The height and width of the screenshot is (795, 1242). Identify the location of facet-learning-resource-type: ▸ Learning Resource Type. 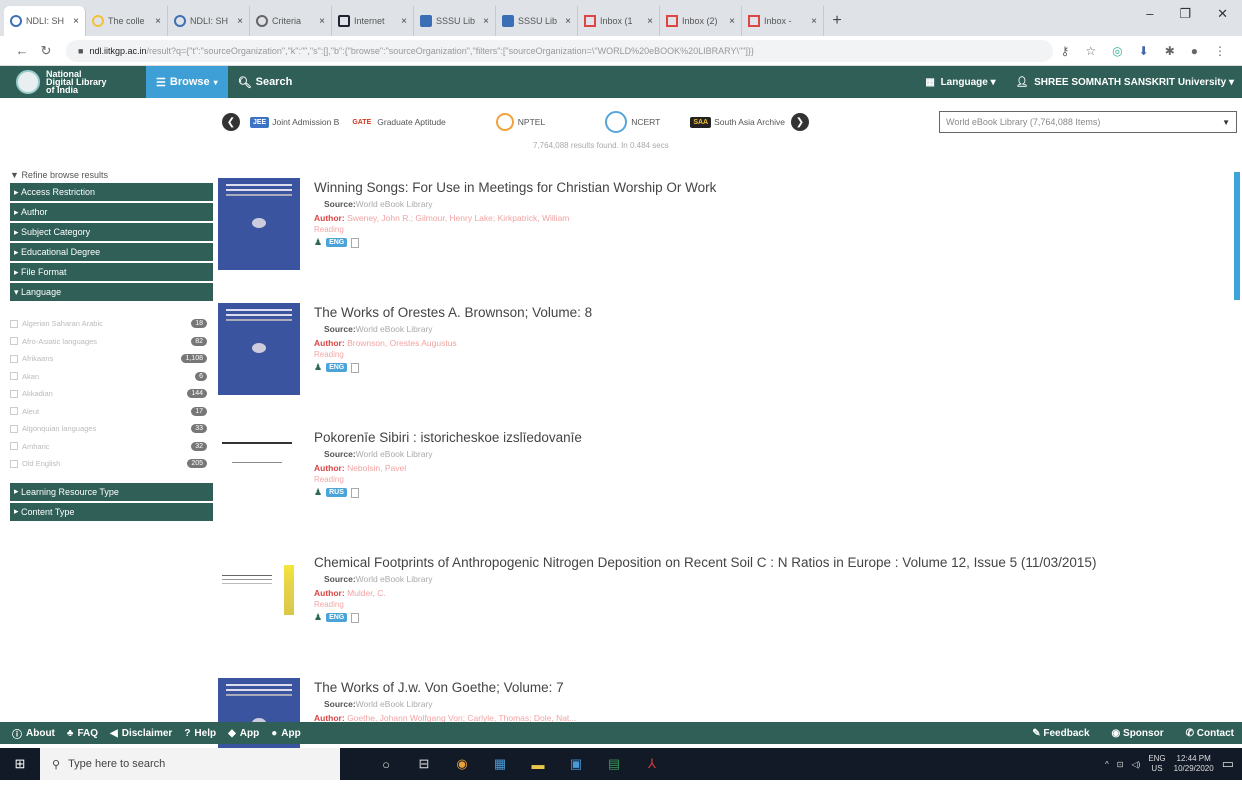
(111, 491).